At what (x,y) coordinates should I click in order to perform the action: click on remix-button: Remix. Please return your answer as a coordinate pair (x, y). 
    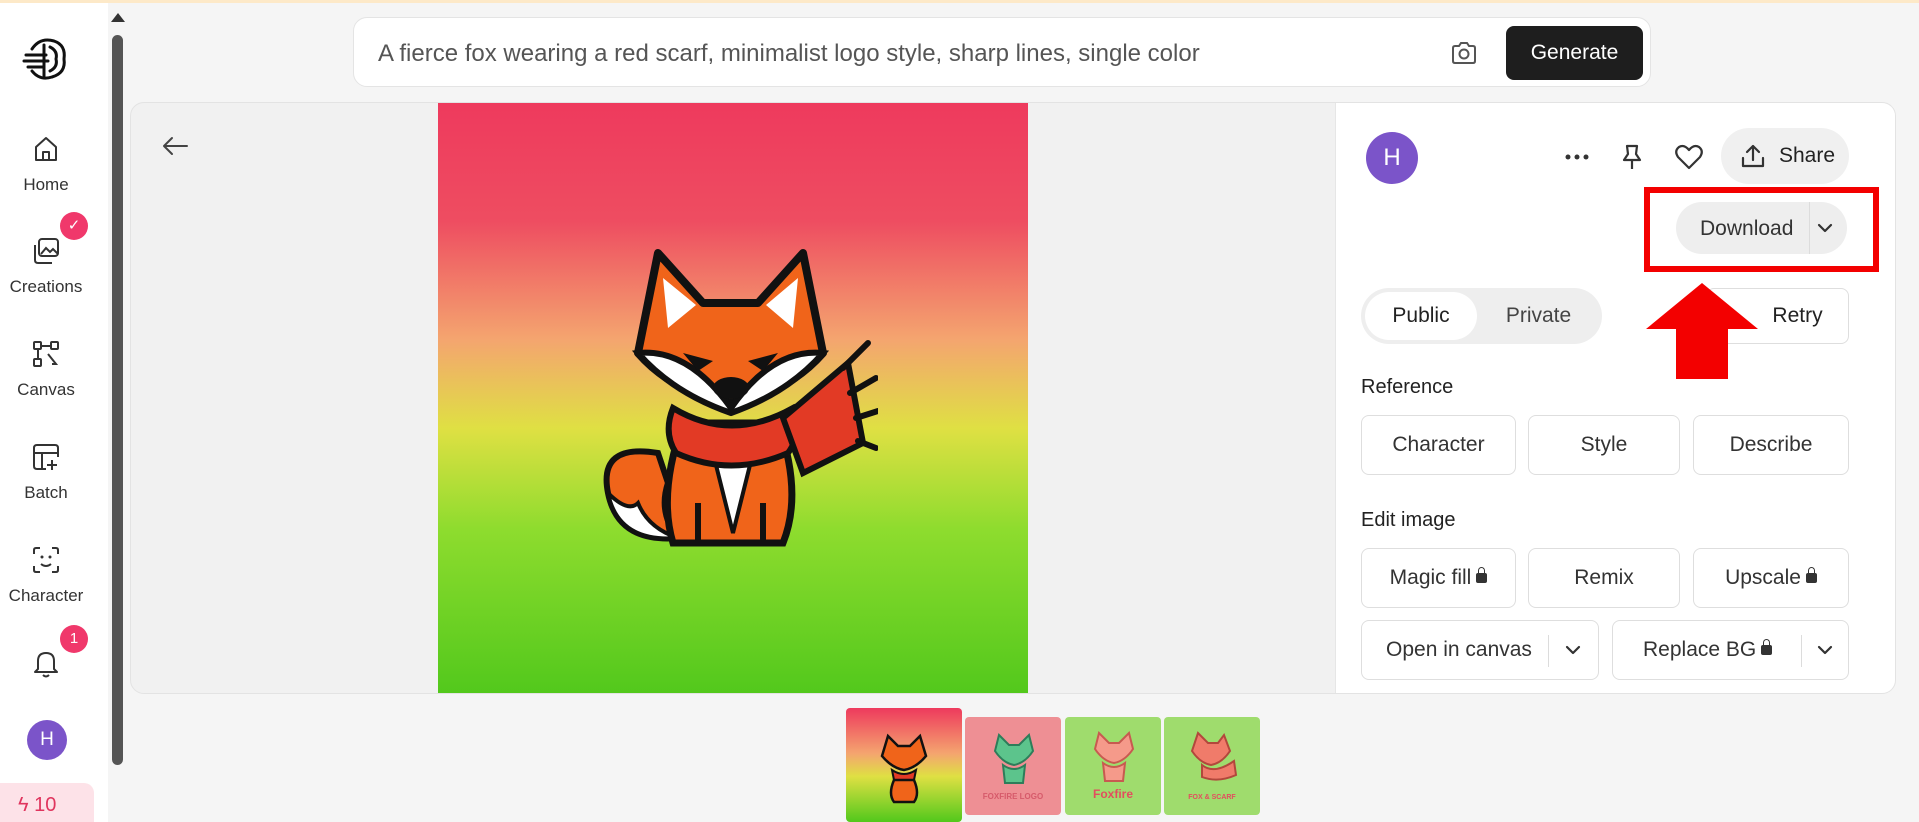
    Looking at the image, I should click on (1604, 578).